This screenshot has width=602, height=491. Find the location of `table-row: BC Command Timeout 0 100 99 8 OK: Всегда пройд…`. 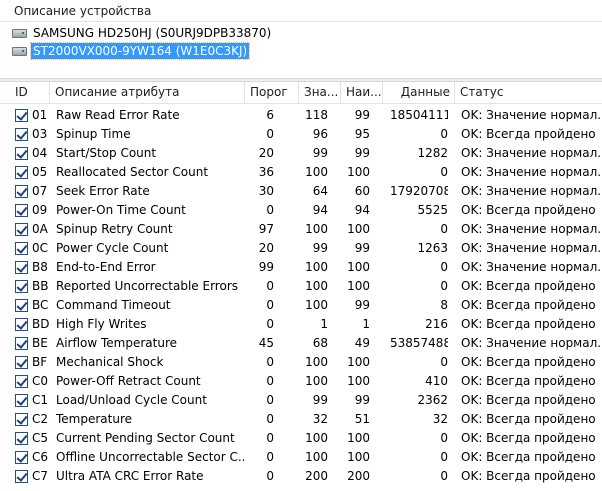

table-row: BC Command Timeout 0 100 99 8 OK: Всегда пройд… is located at coordinates (301, 305).